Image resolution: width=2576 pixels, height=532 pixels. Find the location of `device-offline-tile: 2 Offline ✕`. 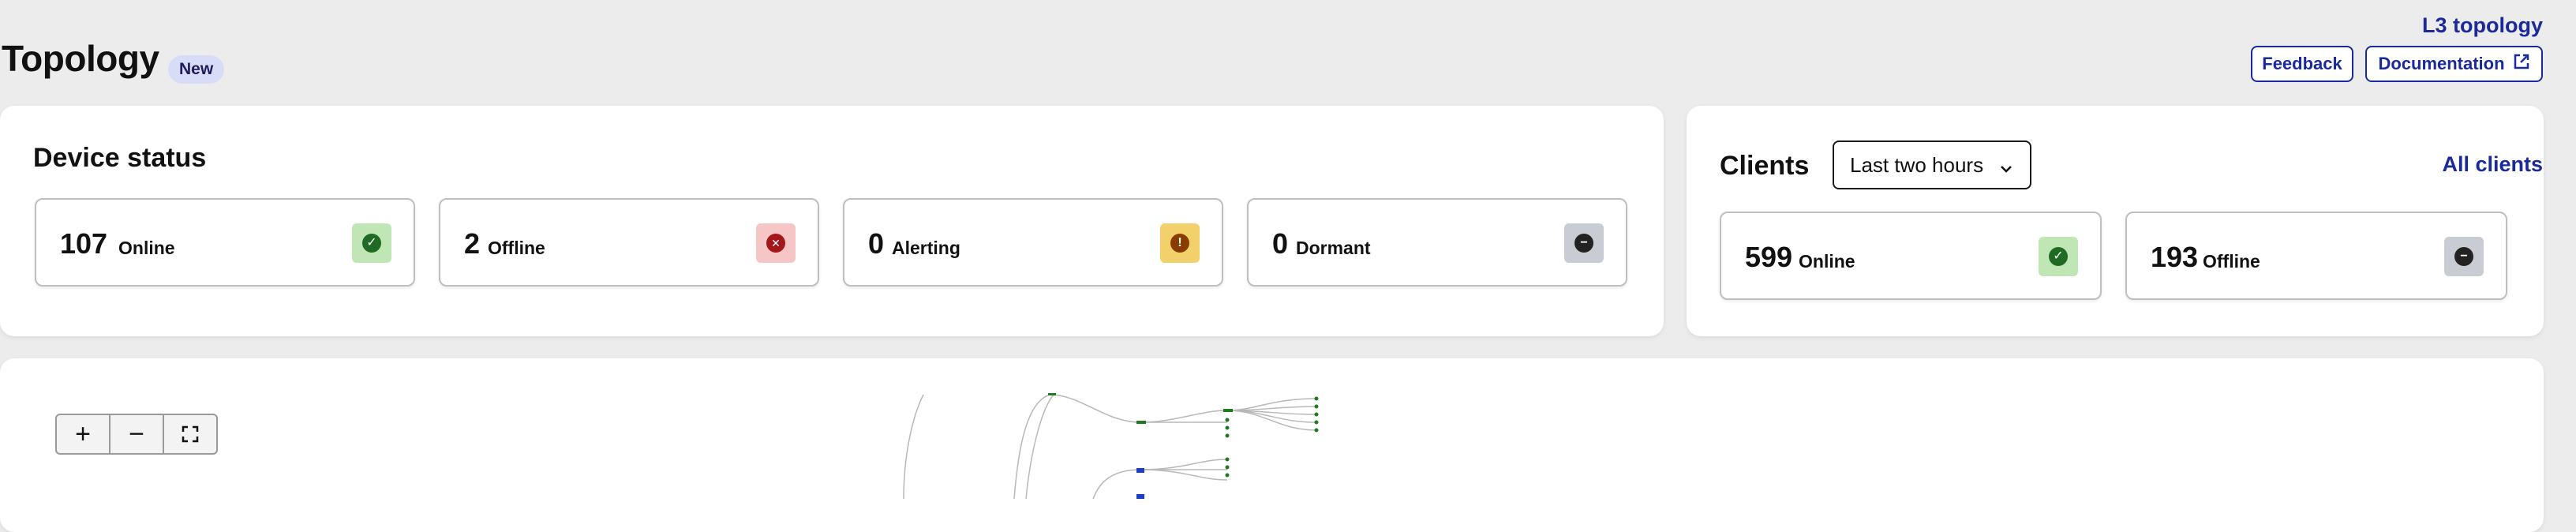

device-offline-tile: 2 Offline ✕ is located at coordinates (629, 243).